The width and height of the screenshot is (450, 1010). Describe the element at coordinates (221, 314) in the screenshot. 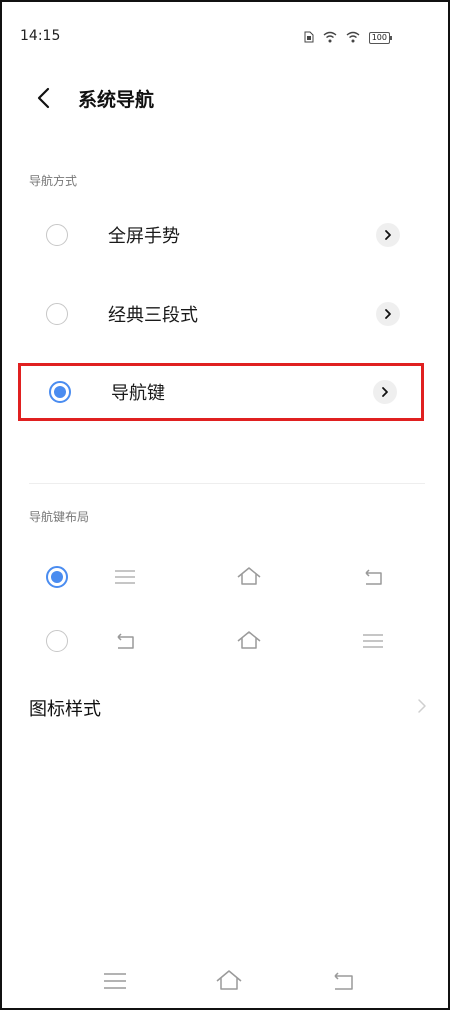

I see `nav-option-classic-three-button: 经典三段式` at that location.